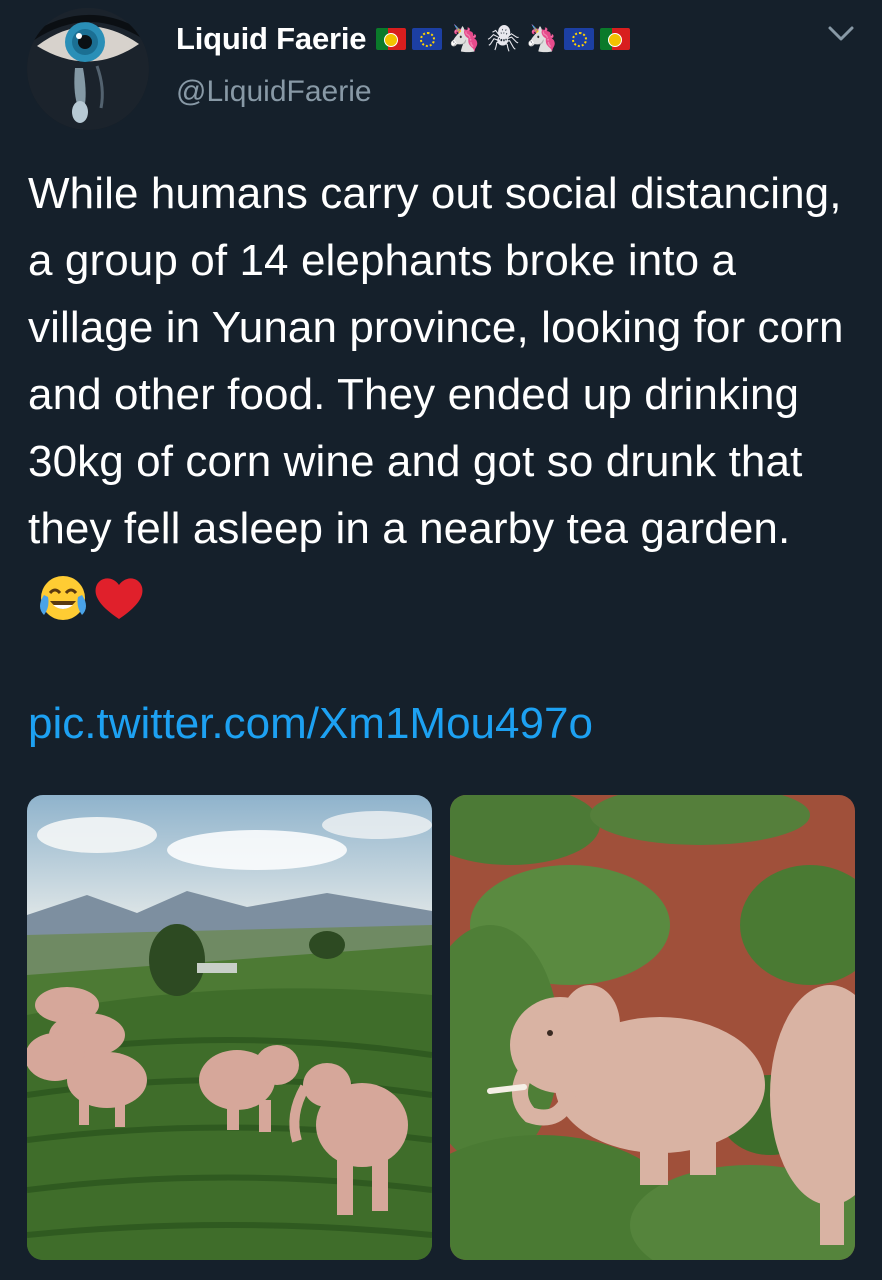  Describe the element at coordinates (92, 598) in the screenshot. I see `text-emojis` at that location.